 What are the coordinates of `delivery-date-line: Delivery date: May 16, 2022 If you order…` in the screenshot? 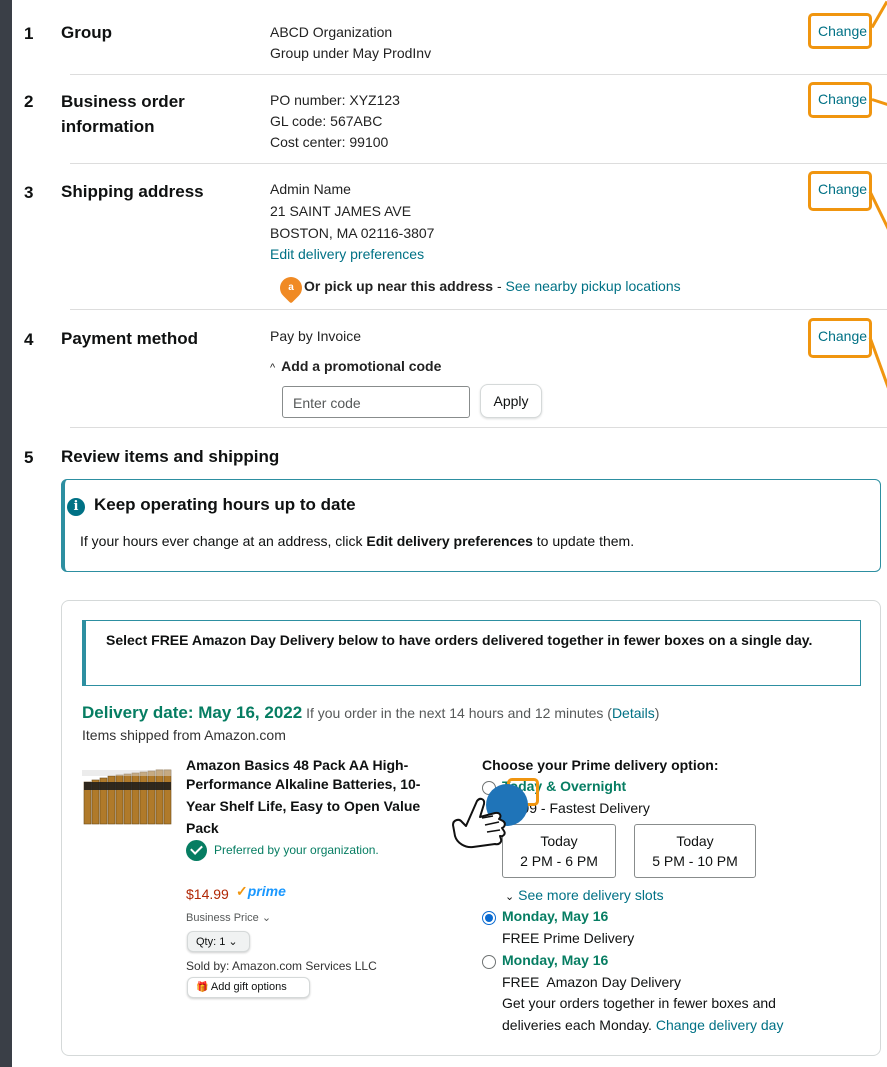 It's located at (371, 712).